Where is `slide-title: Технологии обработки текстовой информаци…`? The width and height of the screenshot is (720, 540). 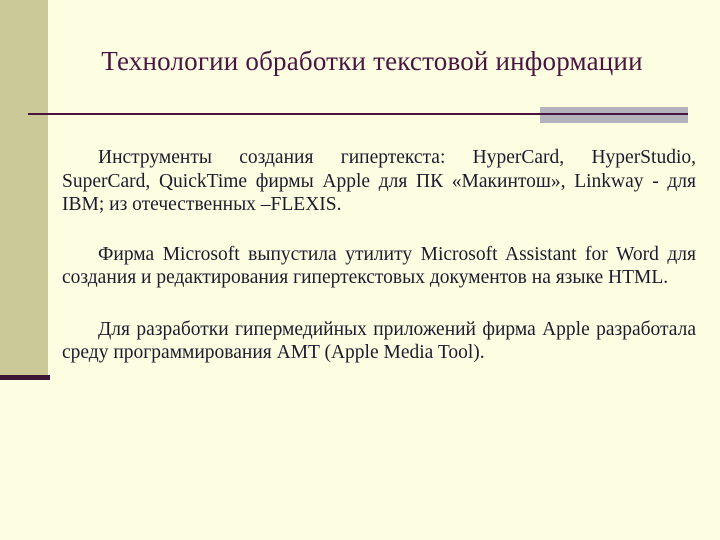
slide-title: Технологии обработки текстовой информаци… is located at coordinates (372, 61).